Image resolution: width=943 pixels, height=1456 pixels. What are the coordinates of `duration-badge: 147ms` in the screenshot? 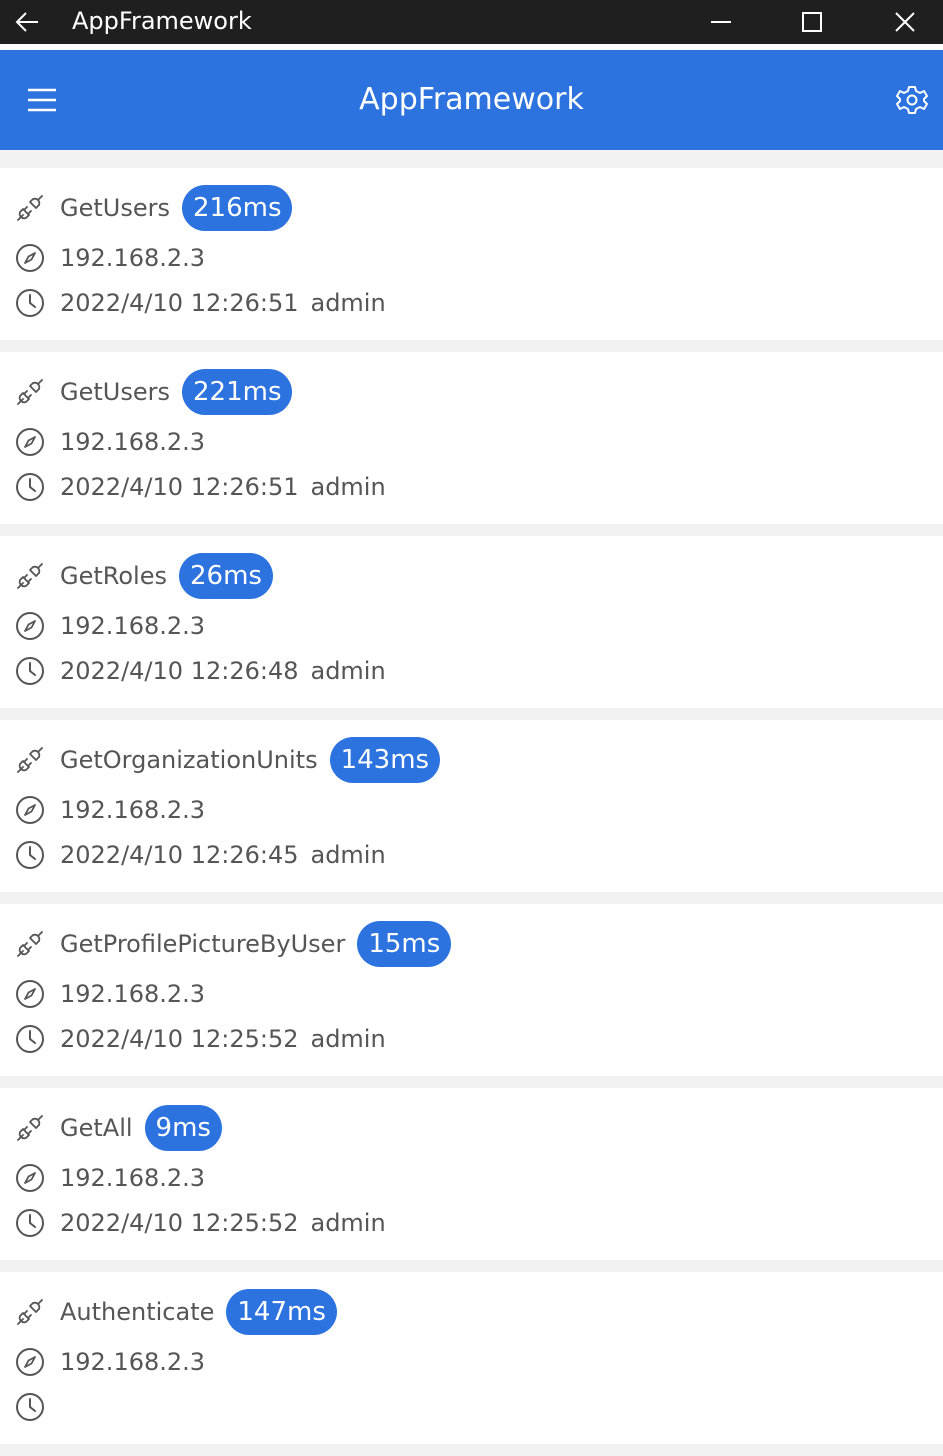 It's located at (281, 1312).